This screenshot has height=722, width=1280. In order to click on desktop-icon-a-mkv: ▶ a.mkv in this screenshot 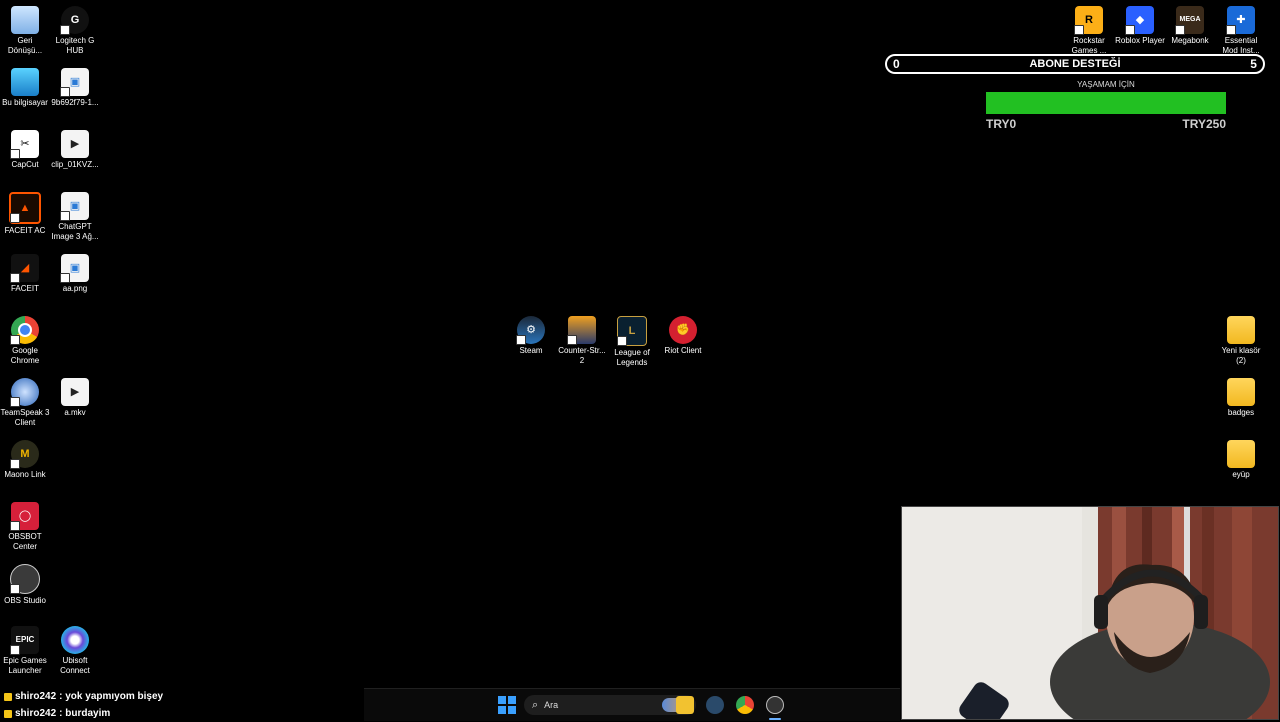, I will do `click(75, 398)`.